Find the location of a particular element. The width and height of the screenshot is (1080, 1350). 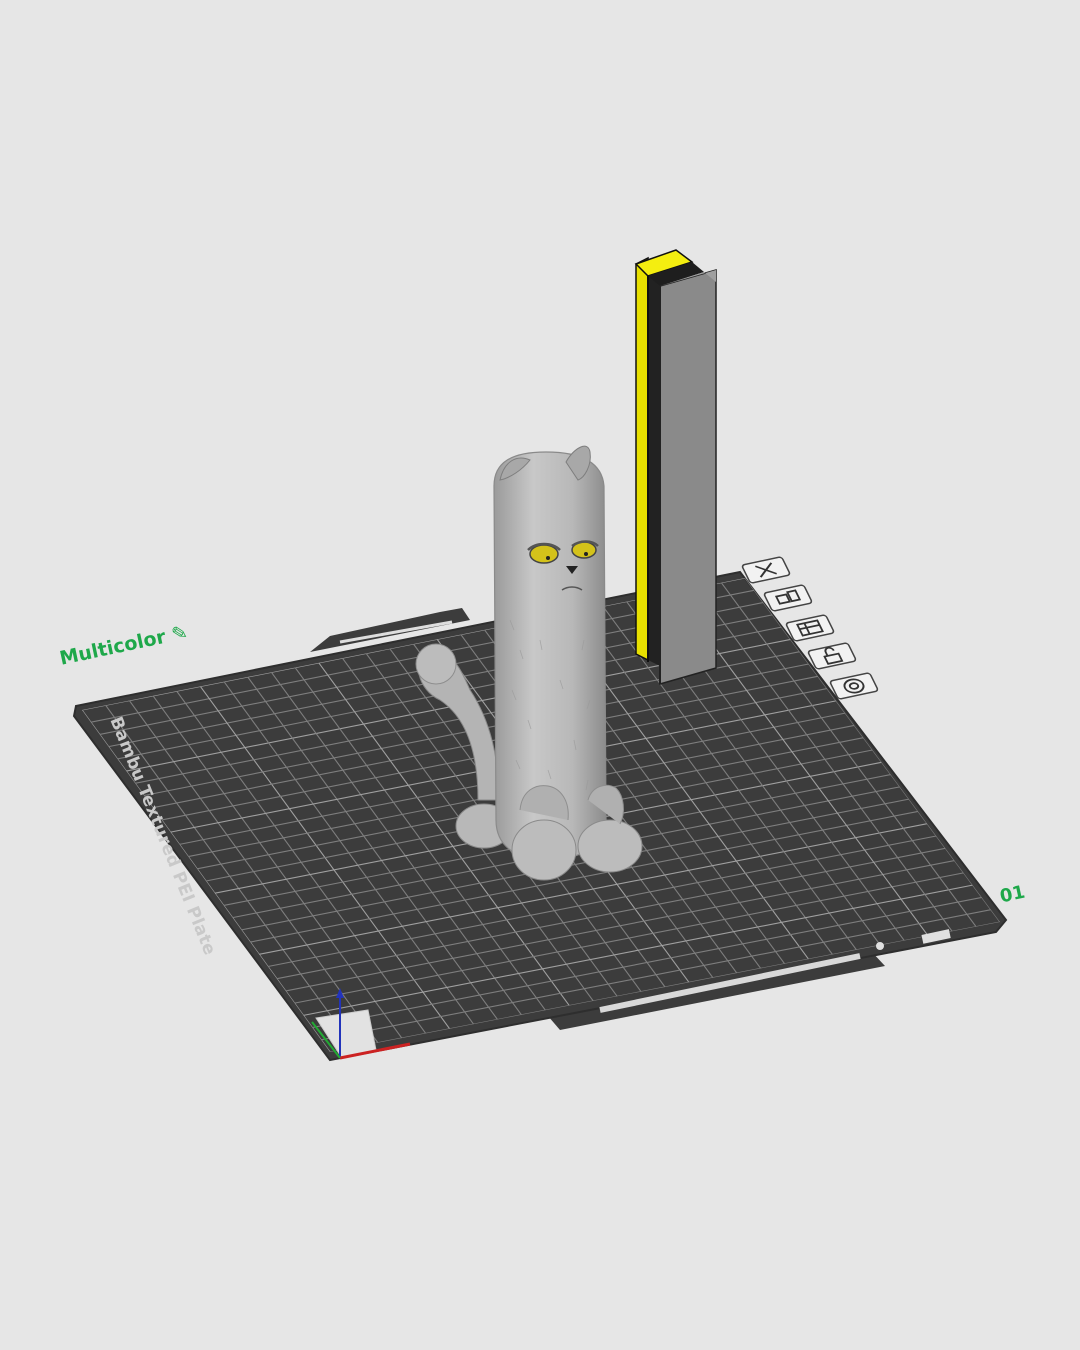

cat-right-paw is located at coordinates (610, 846).